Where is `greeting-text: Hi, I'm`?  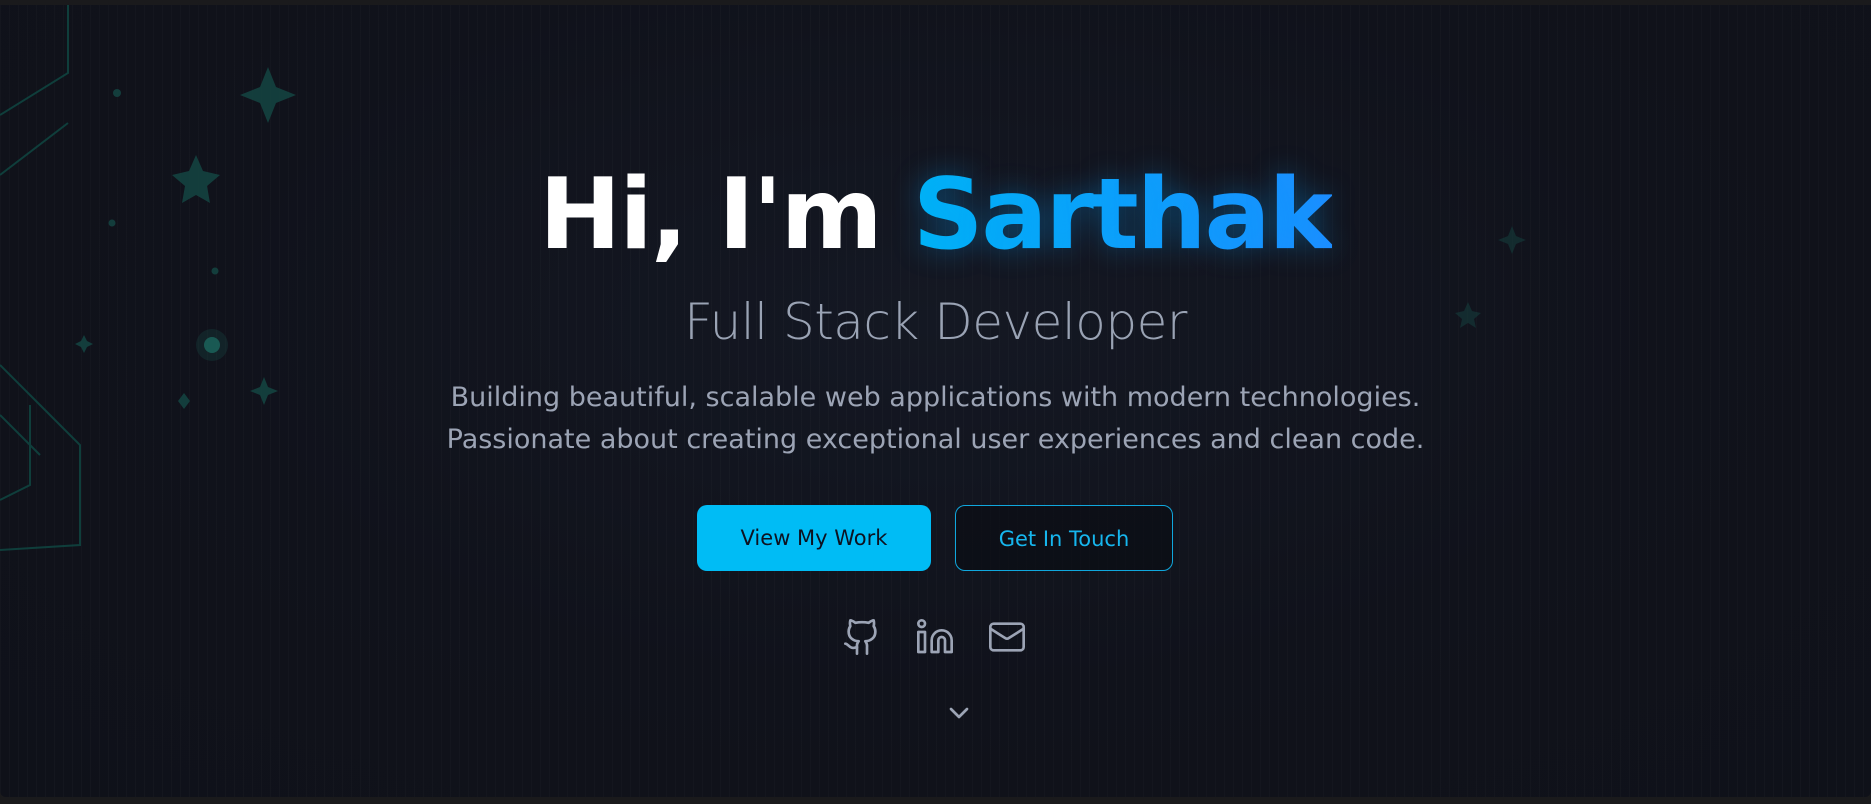 greeting-text: Hi, I'm is located at coordinates (711, 215).